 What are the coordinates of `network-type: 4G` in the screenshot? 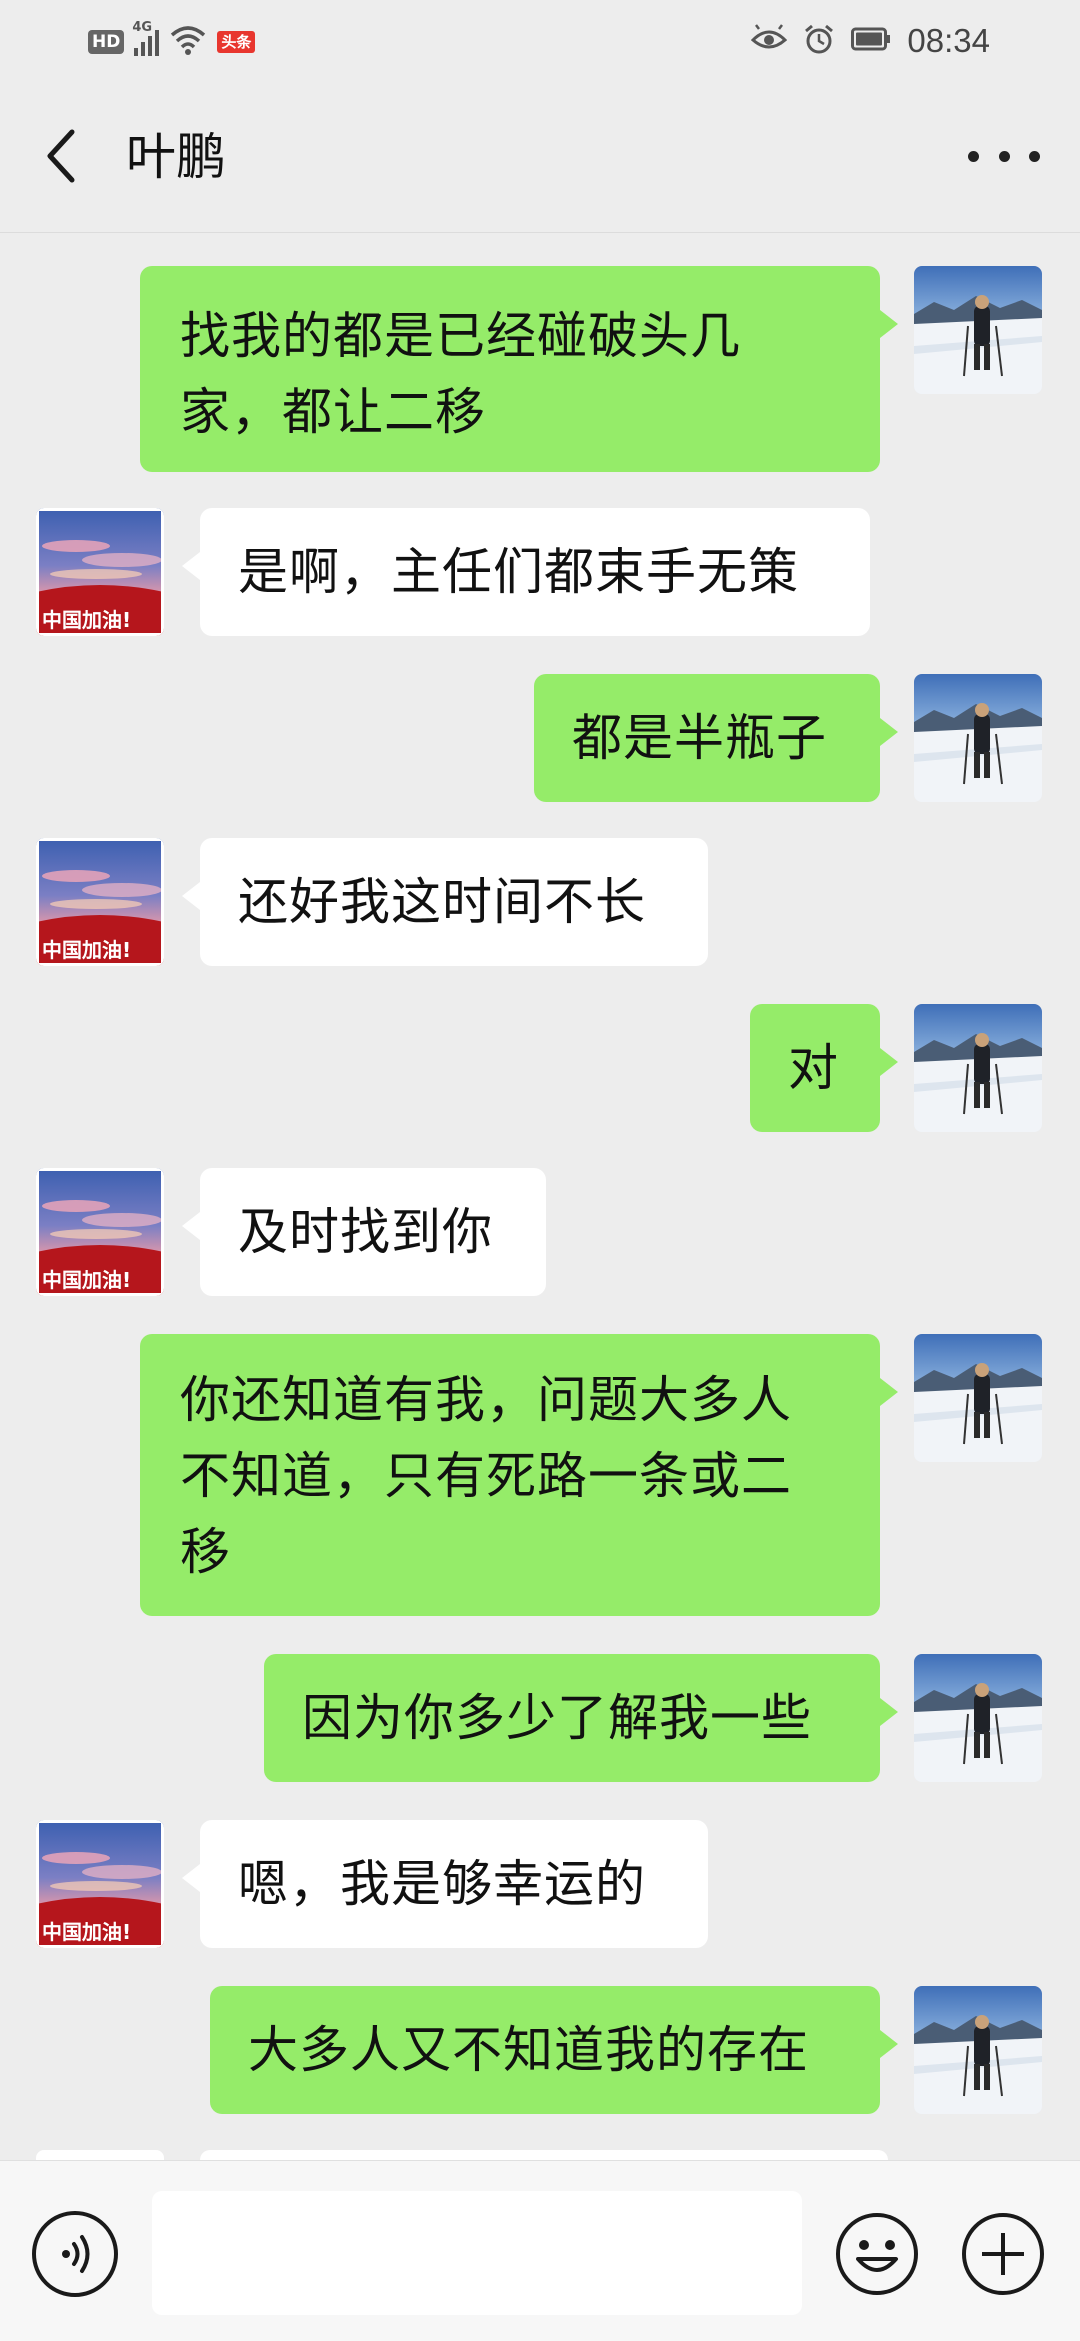 It's located at (142, 27).